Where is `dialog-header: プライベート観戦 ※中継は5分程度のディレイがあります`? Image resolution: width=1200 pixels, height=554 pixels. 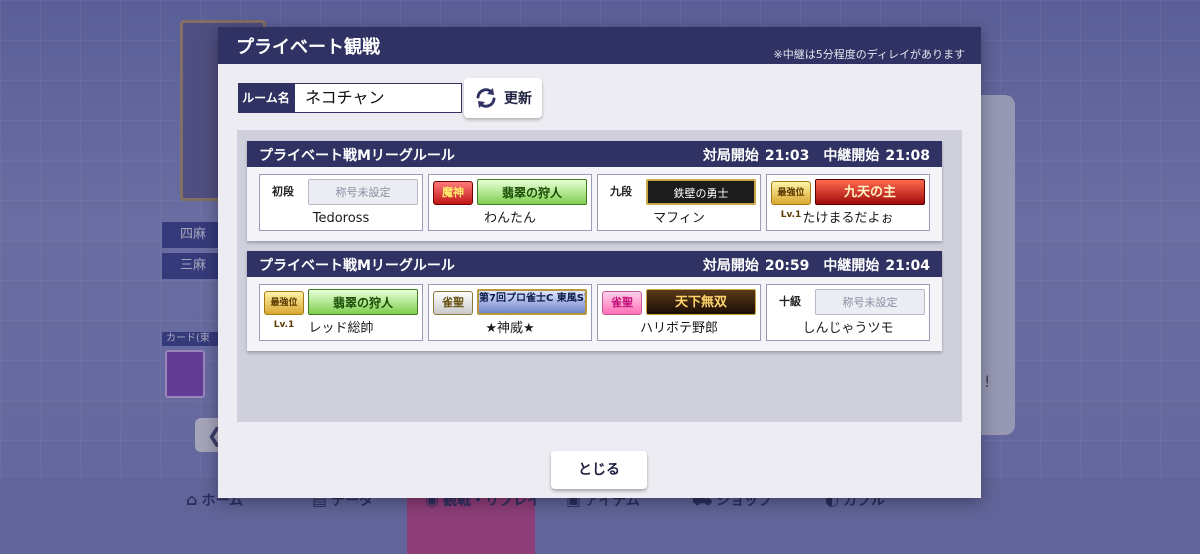
dialog-header: プライベート観戦 ※中継は5分程度のディレイがあります is located at coordinates (599, 45).